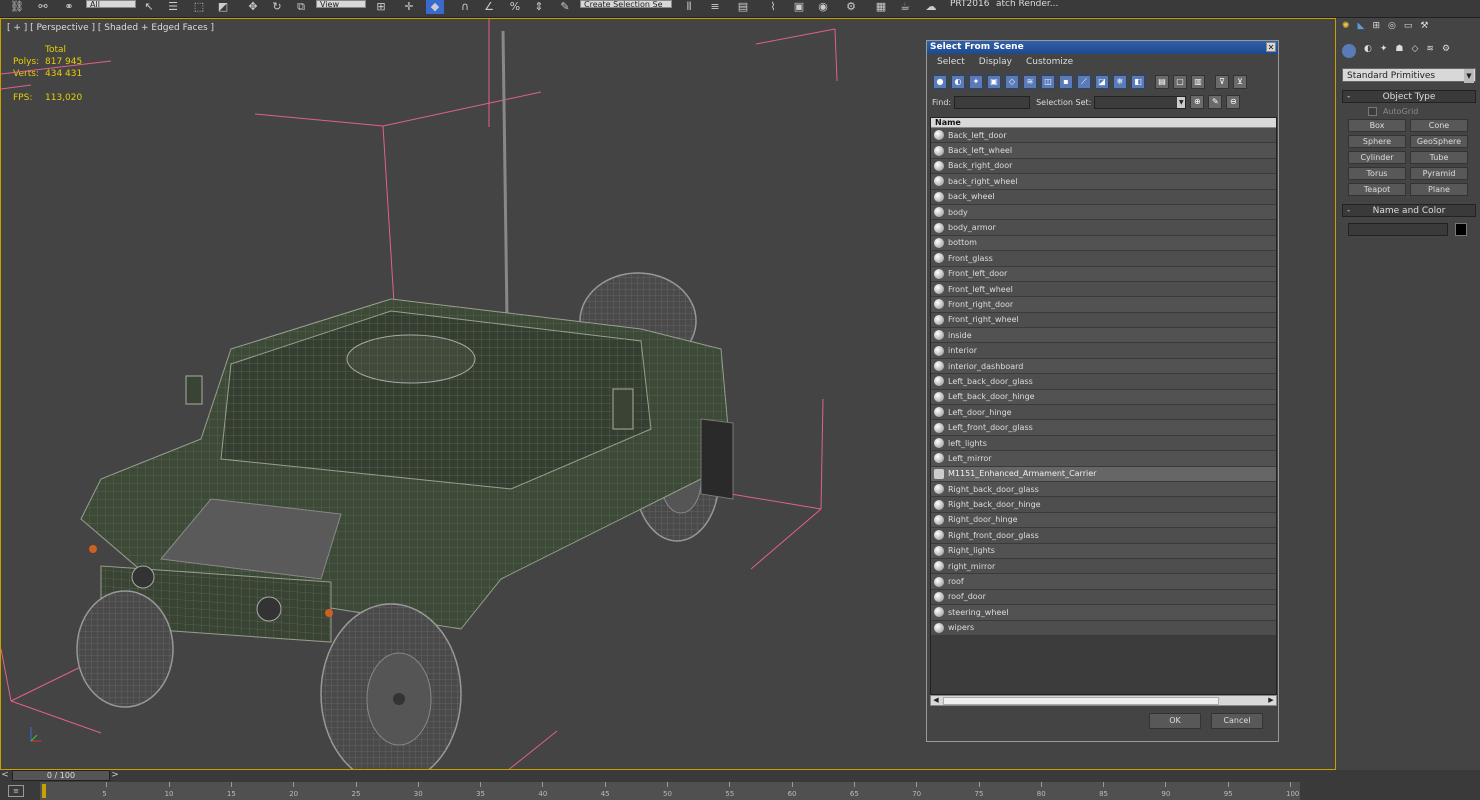  Describe the element at coordinates (199, 7) in the screenshot. I see `region-select-icon: ⬚` at that location.